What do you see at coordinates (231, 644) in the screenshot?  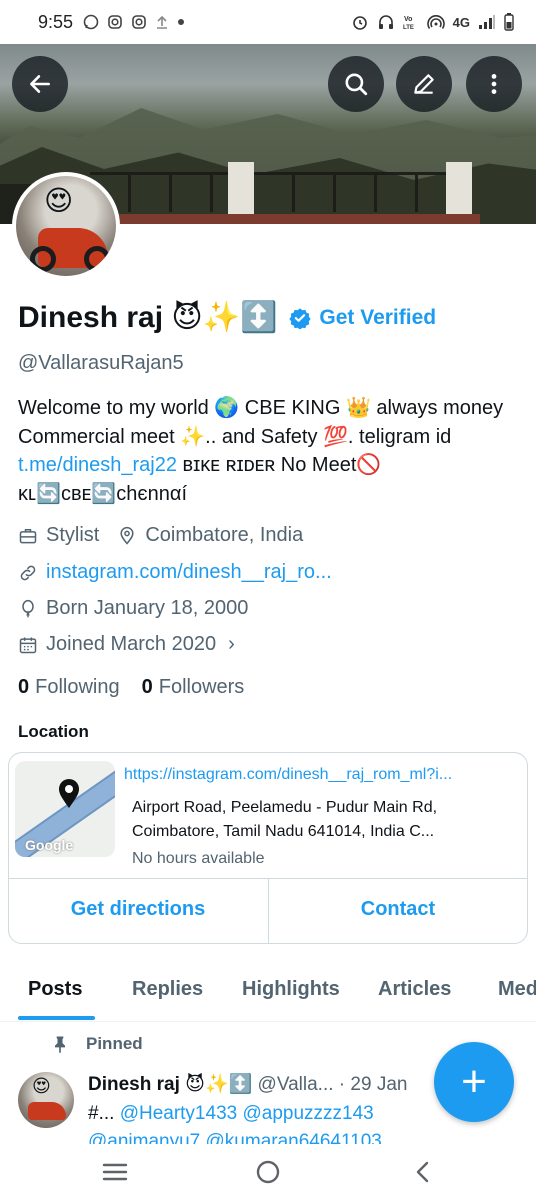 I see `chevron-right-icon: ›` at bounding box center [231, 644].